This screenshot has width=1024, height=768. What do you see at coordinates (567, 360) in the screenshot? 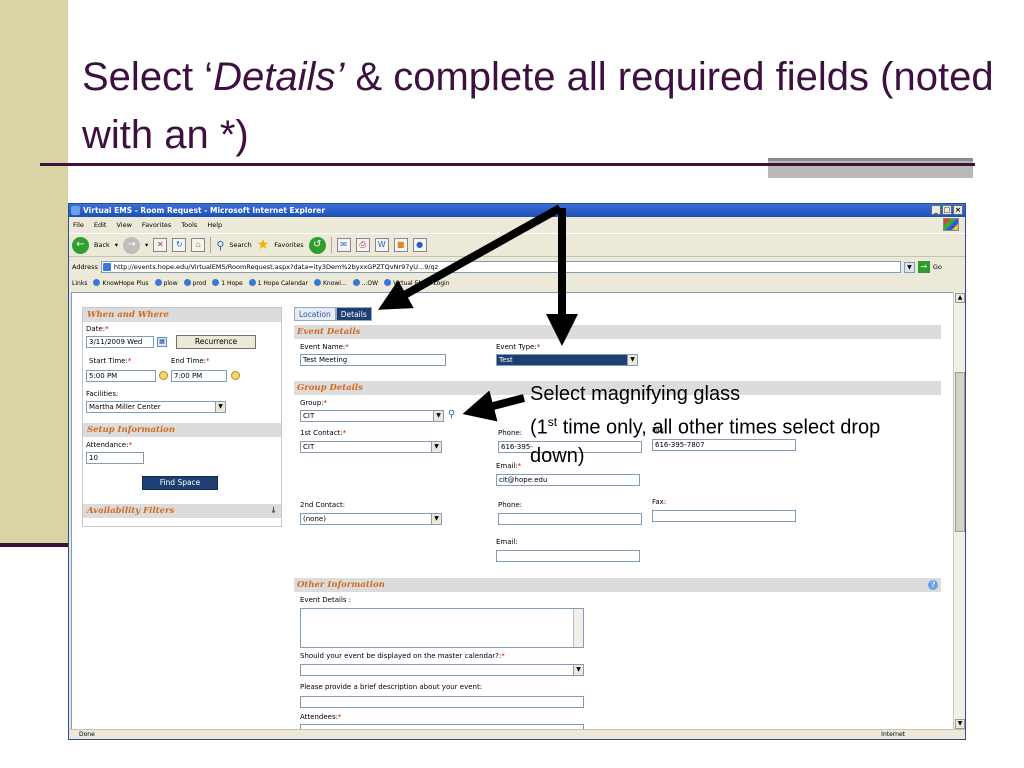
I see `event-type-select: Test ▼` at bounding box center [567, 360].